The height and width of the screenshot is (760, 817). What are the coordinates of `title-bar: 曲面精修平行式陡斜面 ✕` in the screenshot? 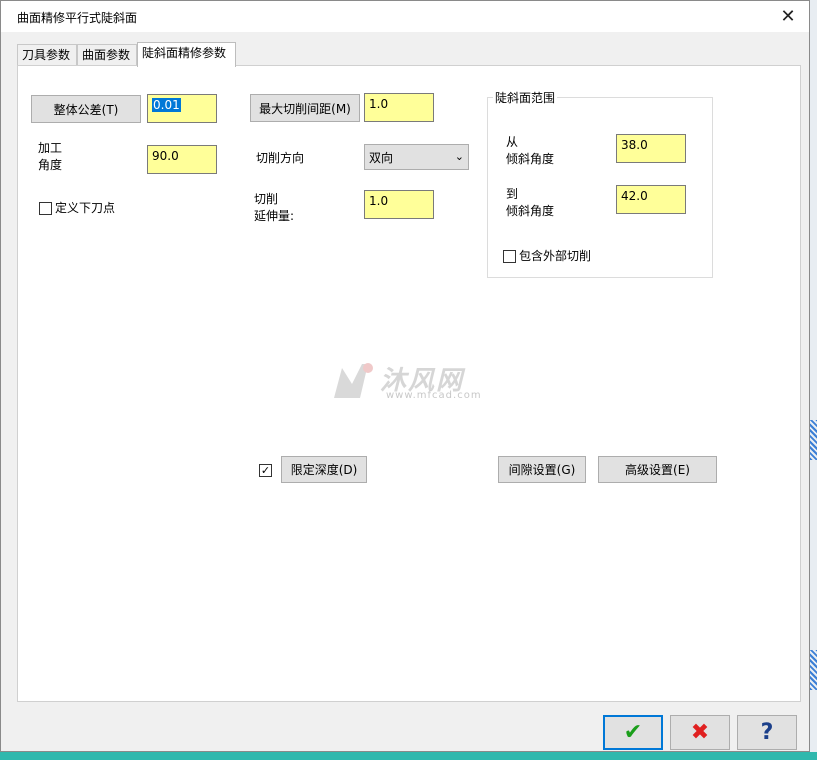 It's located at (405, 16).